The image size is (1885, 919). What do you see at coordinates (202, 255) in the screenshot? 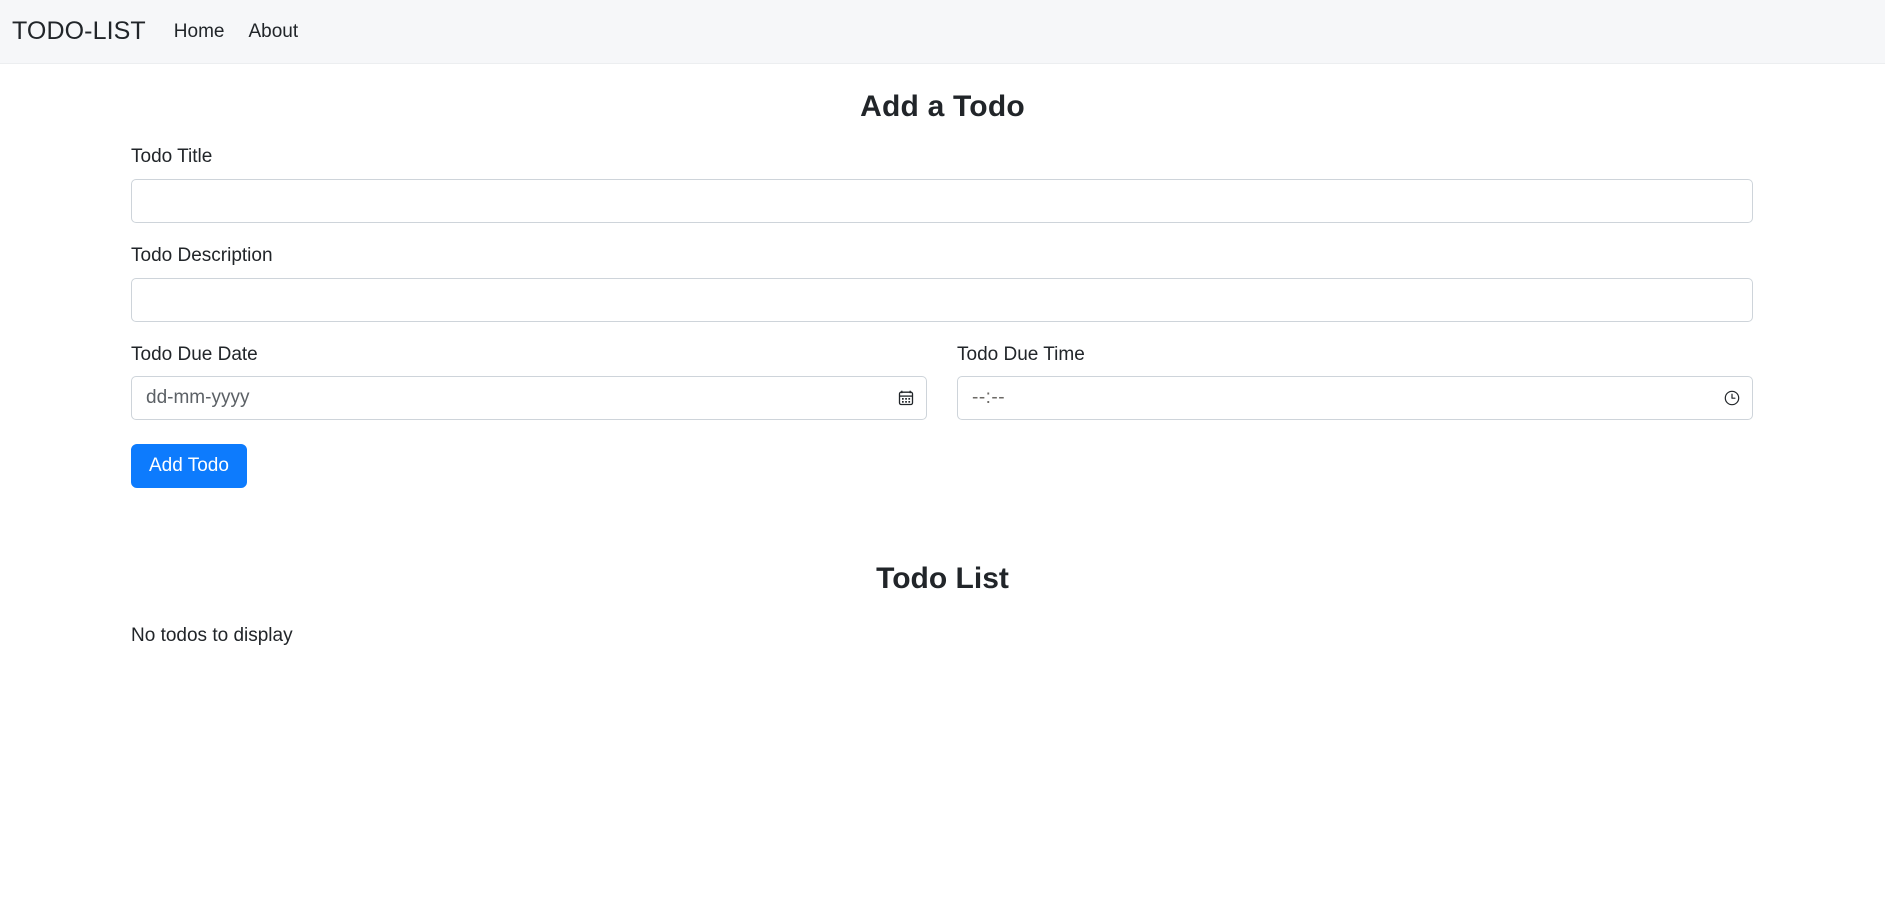
I see `todo-description-label: Todo Description` at bounding box center [202, 255].